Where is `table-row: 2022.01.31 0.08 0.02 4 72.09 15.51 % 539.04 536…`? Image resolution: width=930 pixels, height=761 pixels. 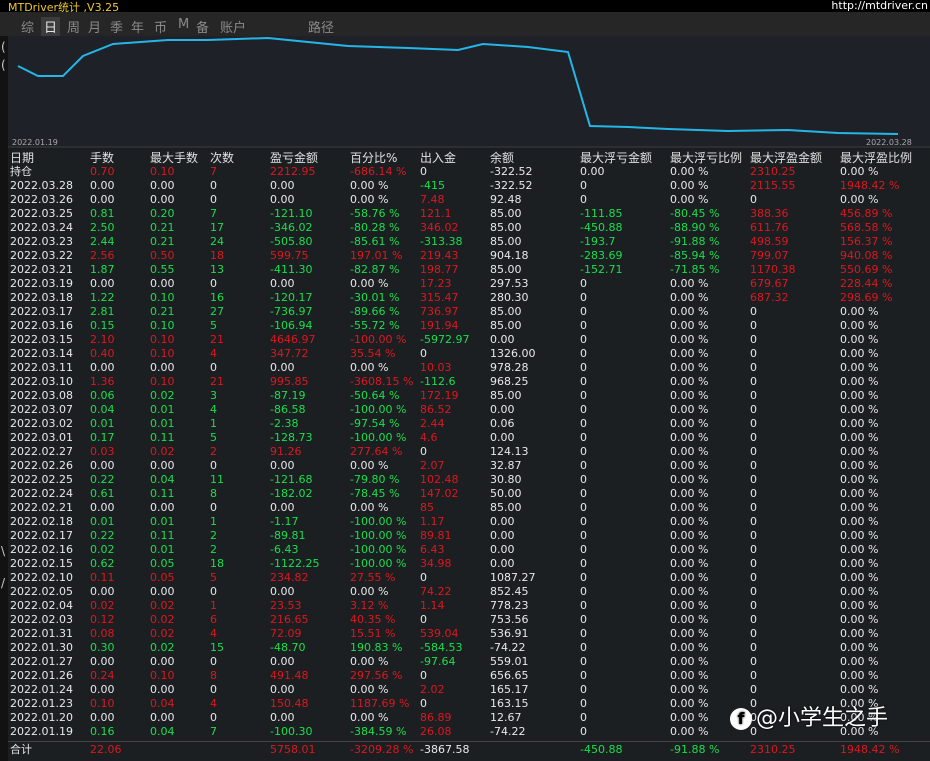 table-row: 2022.01.31 0.08 0.02 4 72.09 15.51 % 539.04 536… is located at coordinates (469, 634).